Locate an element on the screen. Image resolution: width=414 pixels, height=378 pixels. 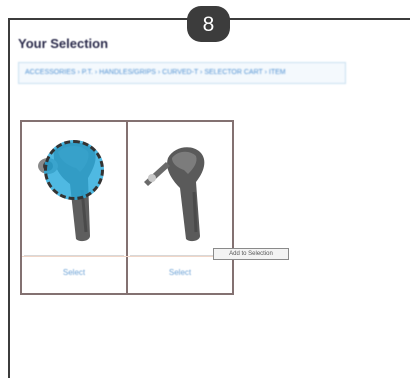
select-link-2: Select is located at coordinates (180, 272).